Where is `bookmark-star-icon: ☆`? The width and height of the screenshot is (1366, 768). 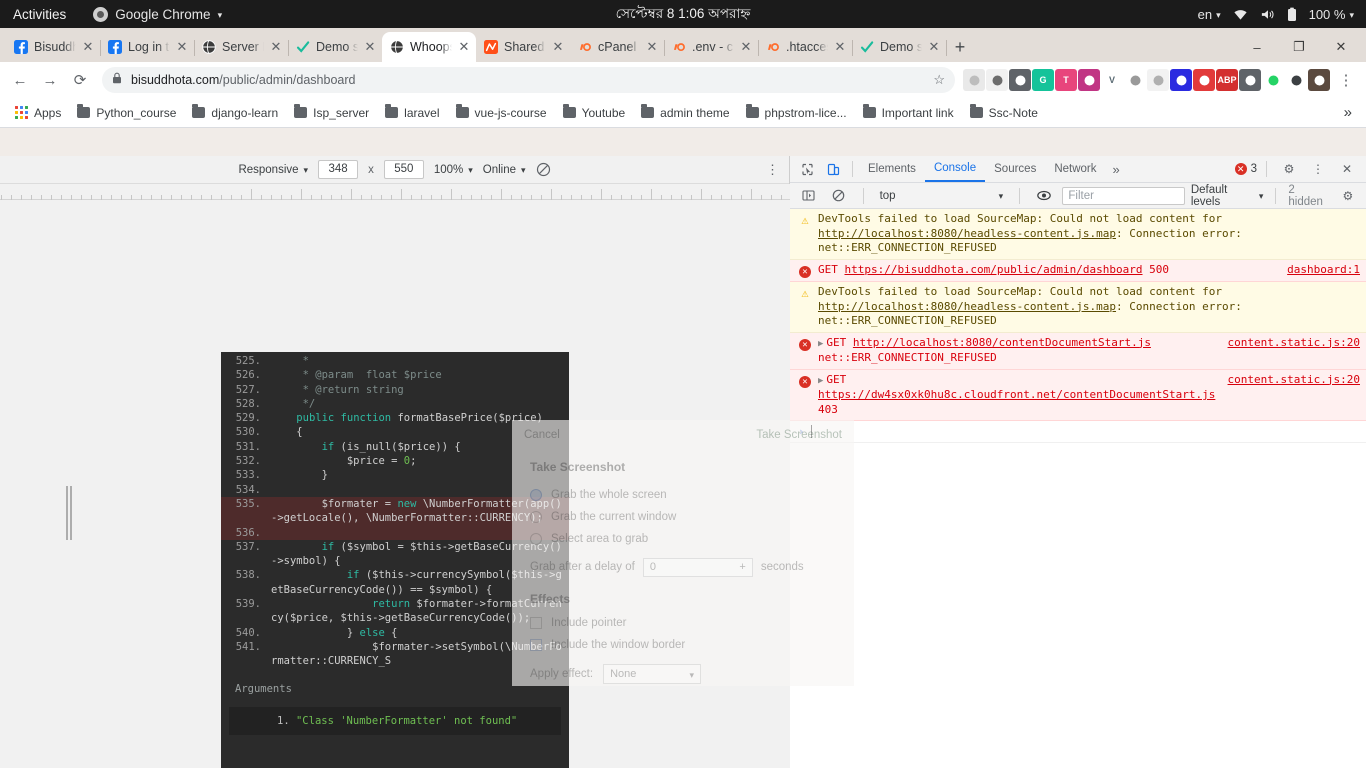
bookmark-star-icon: ☆ is located at coordinates (939, 80).